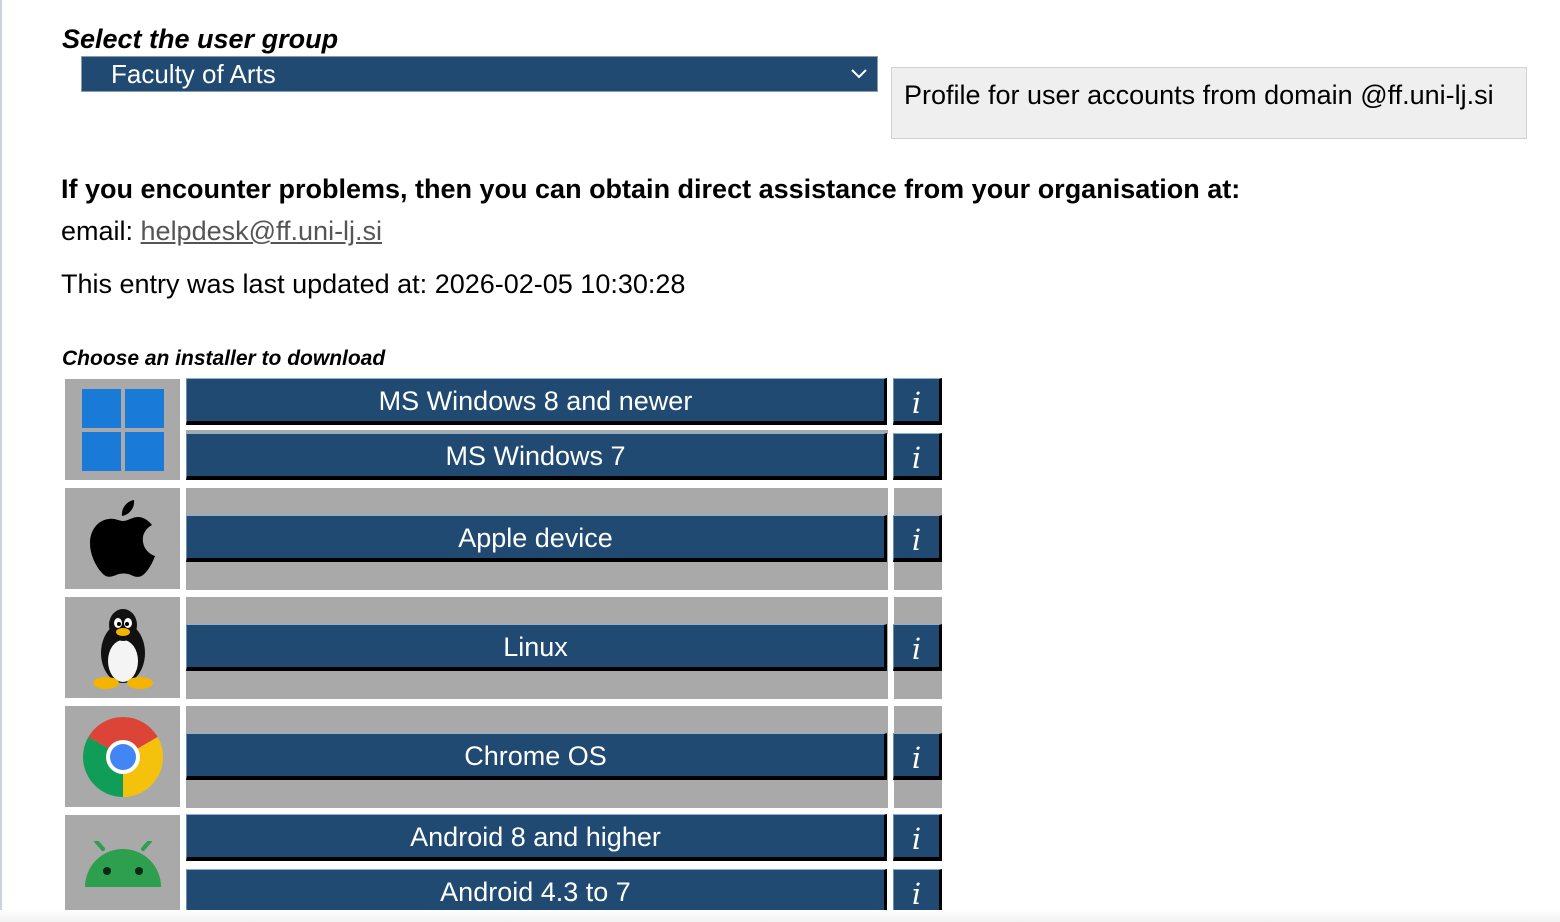  Describe the element at coordinates (224, 358) in the screenshot. I see `installer-section-label: Choose an installer to download` at that location.